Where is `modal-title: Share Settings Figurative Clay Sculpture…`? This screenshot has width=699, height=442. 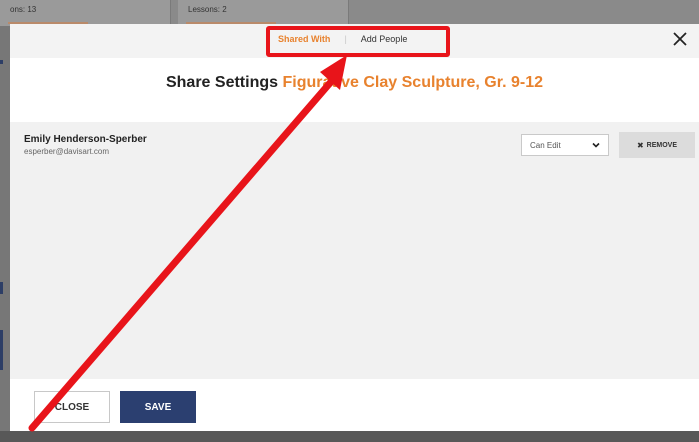 modal-title: Share Settings Figurative Clay Sculpture… is located at coordinates (354, 83).